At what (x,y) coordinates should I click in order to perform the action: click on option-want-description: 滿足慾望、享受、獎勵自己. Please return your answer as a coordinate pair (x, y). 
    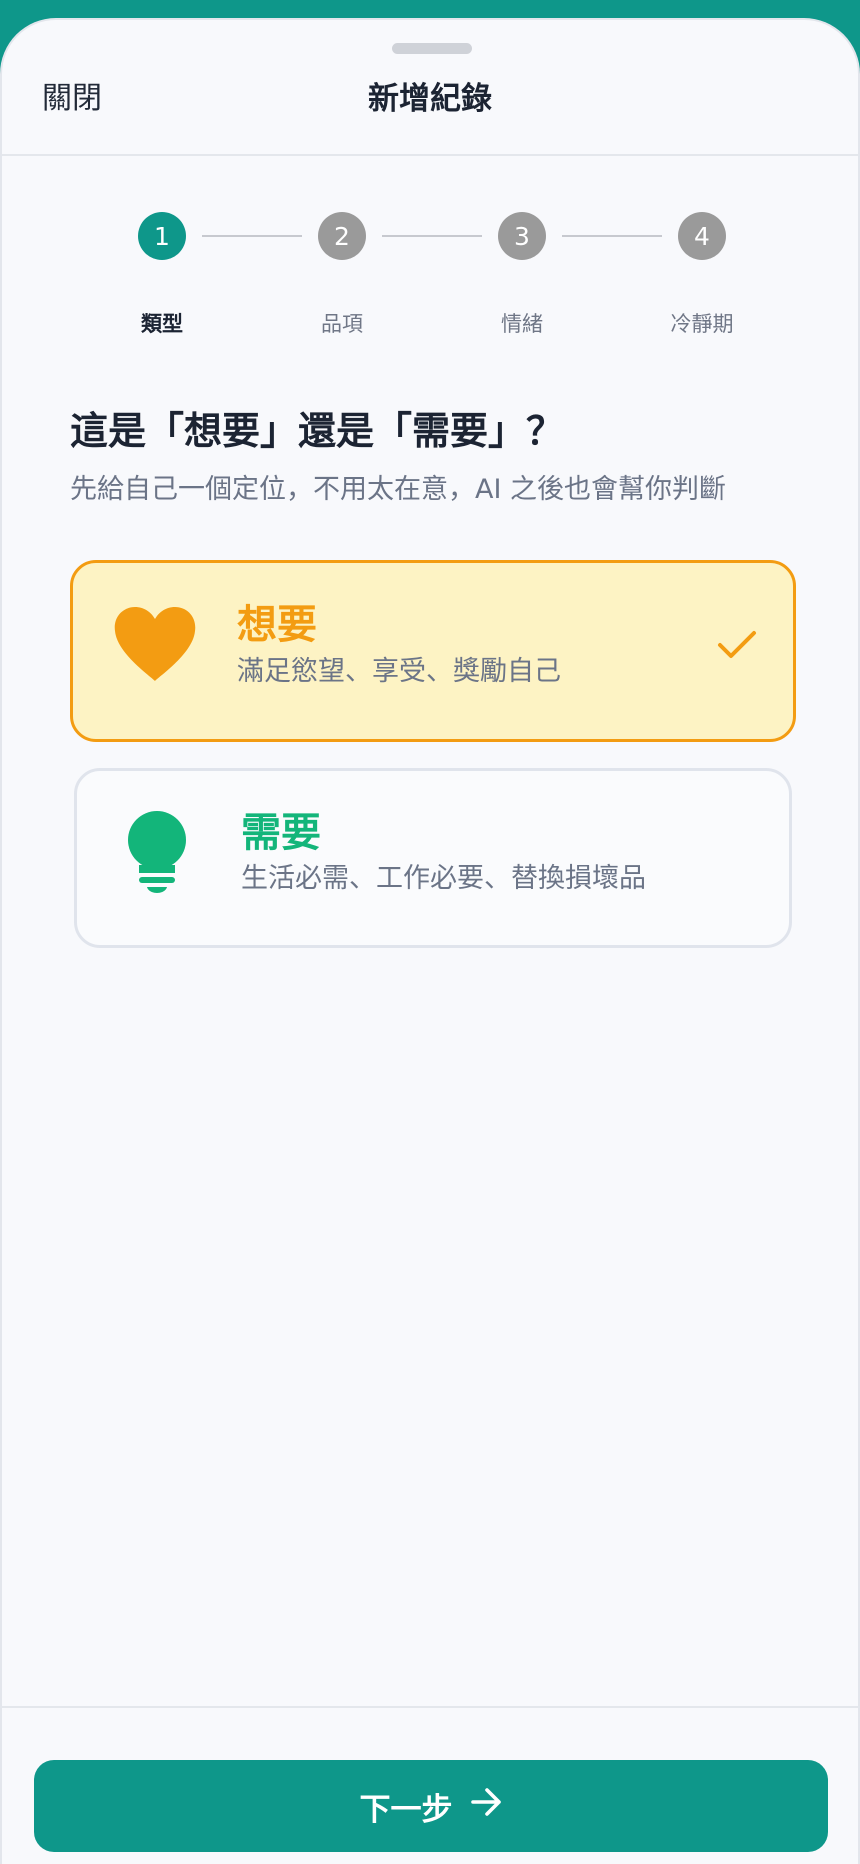
    Looking at the image, I should click on (399, 671).